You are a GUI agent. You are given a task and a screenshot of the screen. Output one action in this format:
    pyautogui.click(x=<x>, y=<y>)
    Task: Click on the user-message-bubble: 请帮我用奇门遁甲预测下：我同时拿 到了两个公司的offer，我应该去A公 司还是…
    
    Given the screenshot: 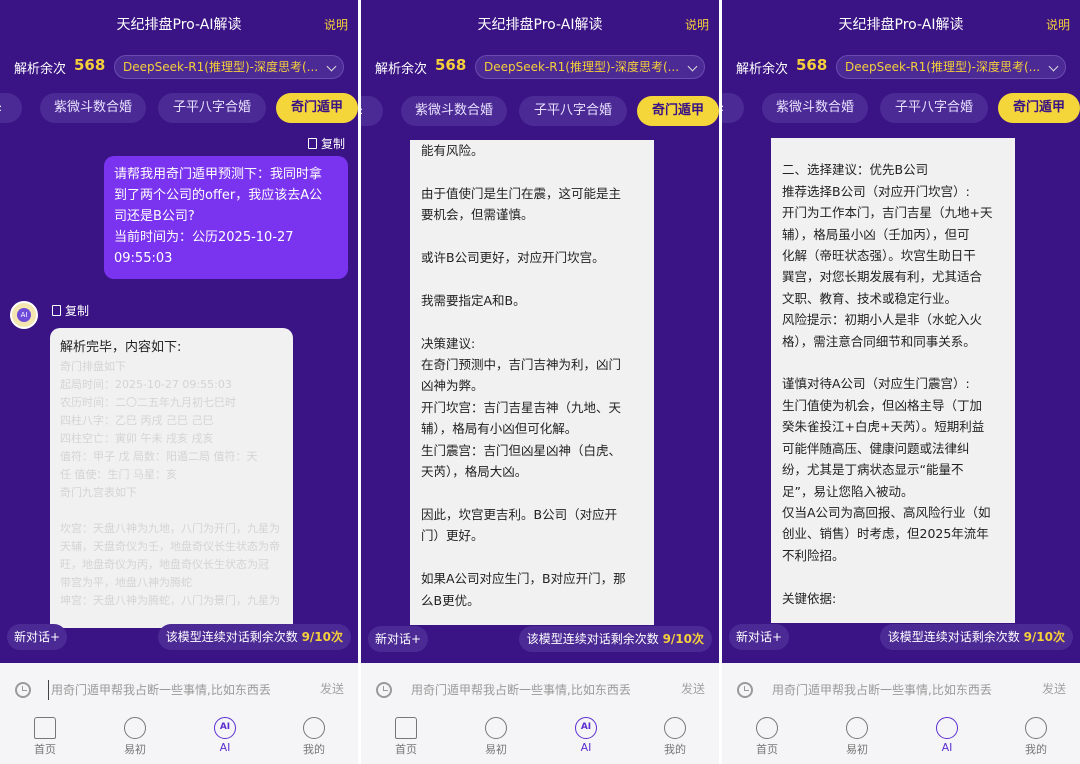 What is the action you would take?
    pyautogui.click(x=226, y=217)
    